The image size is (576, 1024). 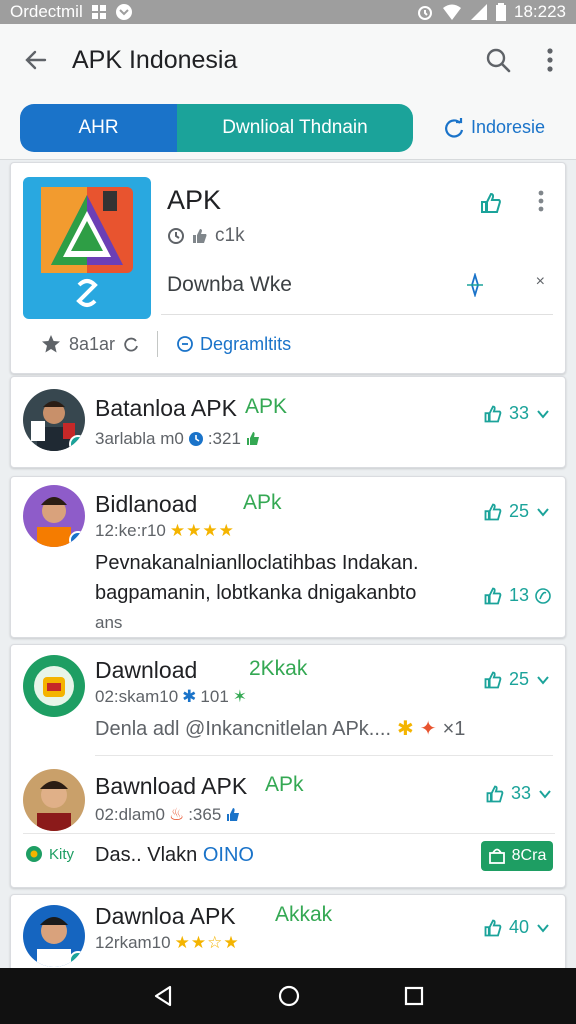 I want to click on home-icon, so click(x=289, y=996).